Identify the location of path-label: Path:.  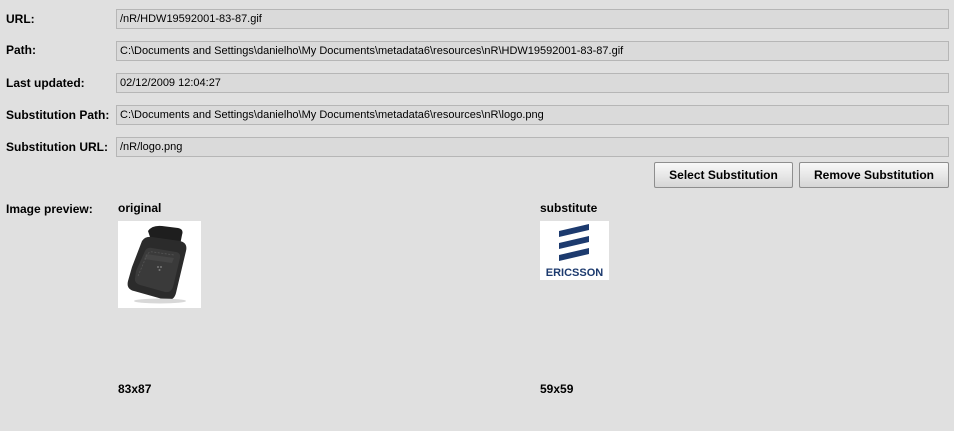
(21, 50).